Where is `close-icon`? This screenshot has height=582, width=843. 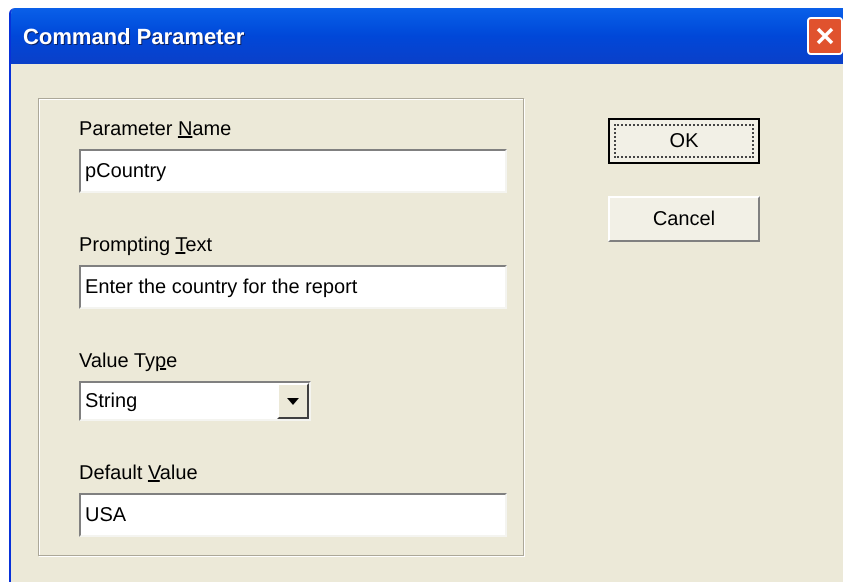 close-icon is located at coordinates (825, 36).